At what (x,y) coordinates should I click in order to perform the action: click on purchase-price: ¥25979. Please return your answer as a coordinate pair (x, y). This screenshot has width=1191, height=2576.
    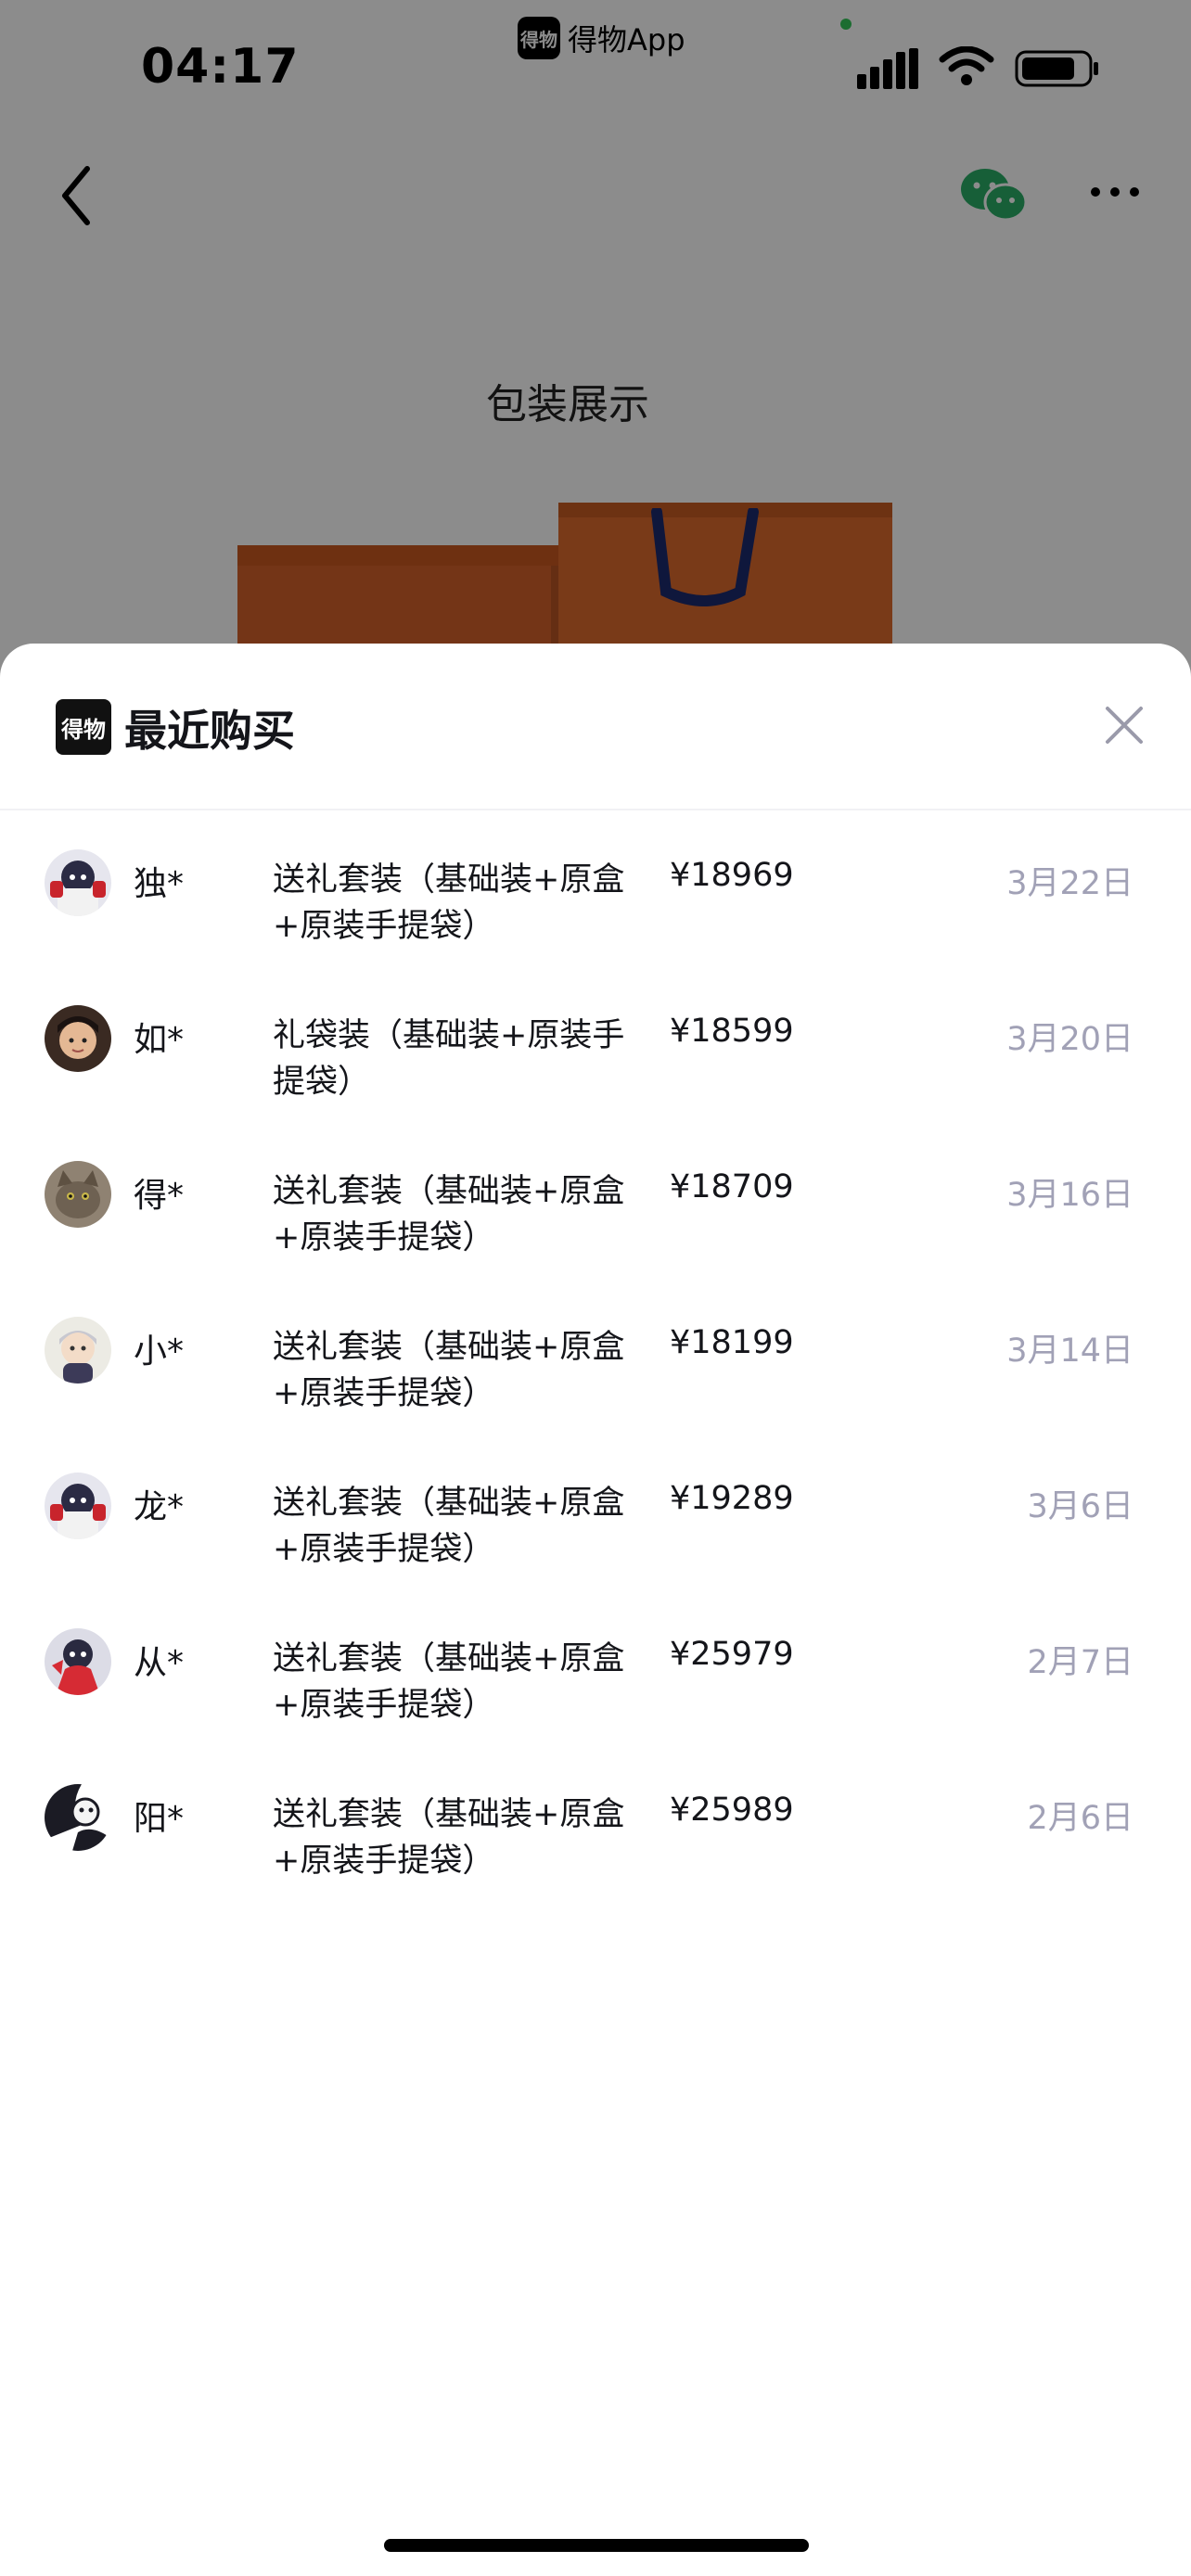
    Looking at the image, I should click on (732, 1654).